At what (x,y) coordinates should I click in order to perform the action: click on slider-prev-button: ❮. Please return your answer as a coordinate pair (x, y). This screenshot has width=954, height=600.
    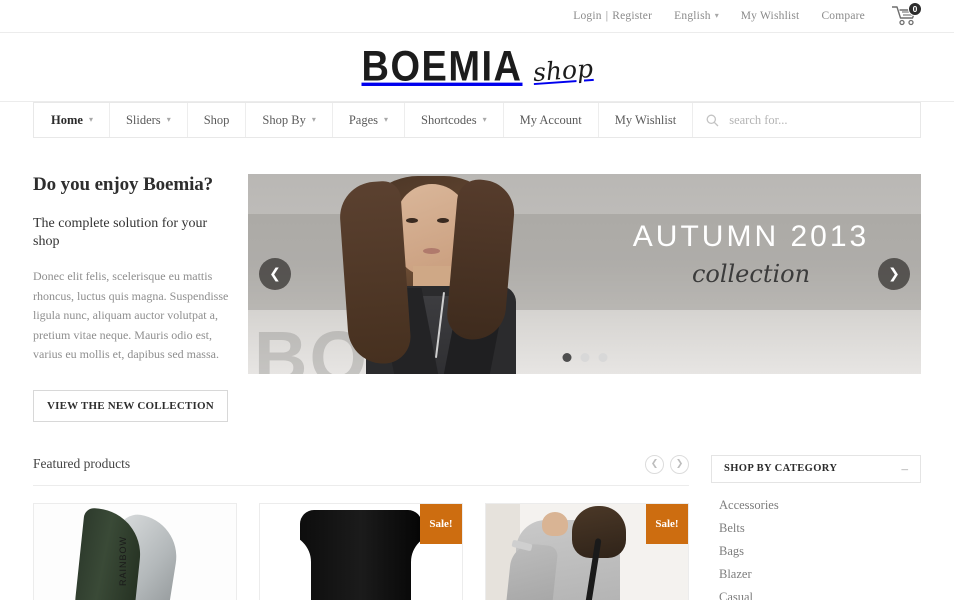
    Looking at the image, I should click on (275, 274).